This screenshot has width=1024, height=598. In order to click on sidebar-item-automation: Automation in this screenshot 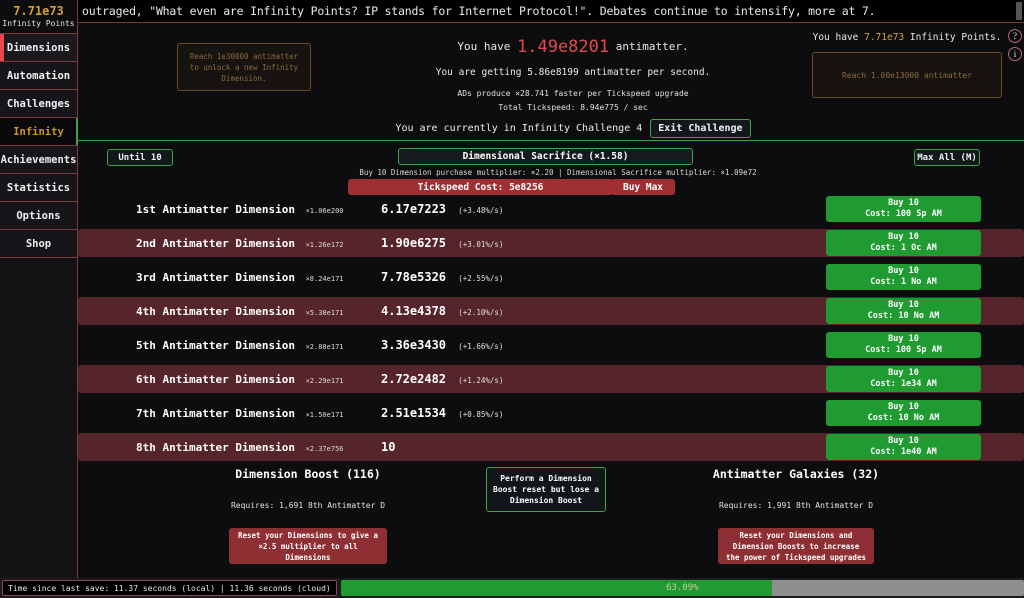, I will do `click(38, 76)`.